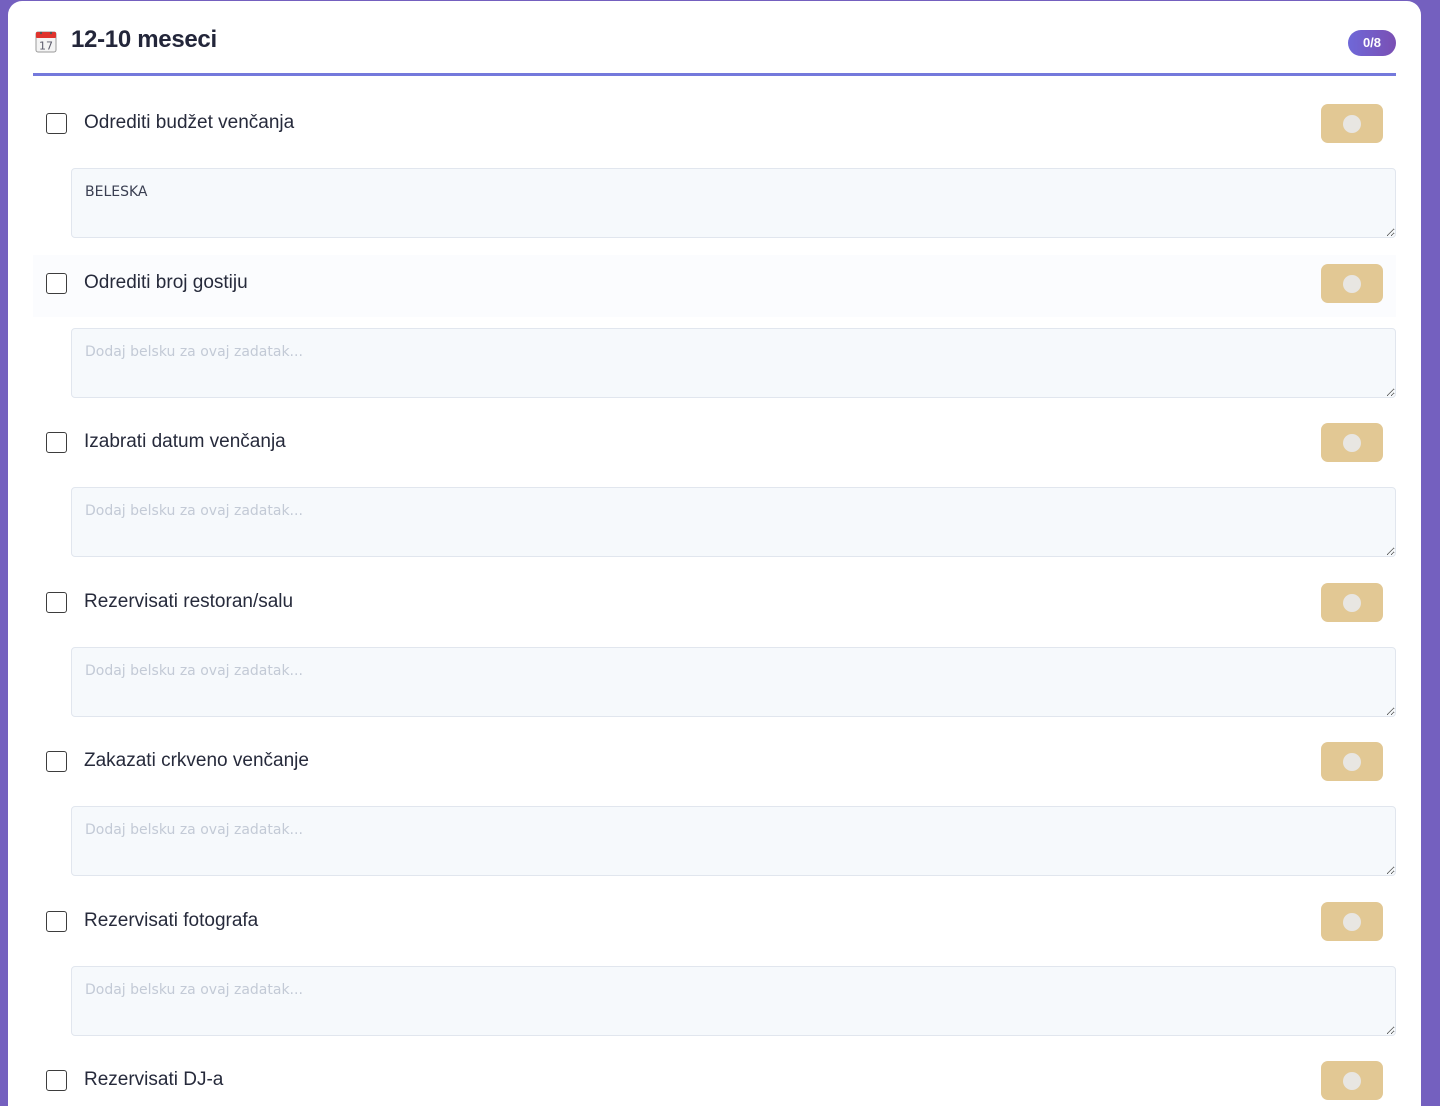  What do you see at coordinates (714, 286) in the screenshot?
I see `task-row: Odrediti broj gostiju` at bounding box center [714, 286].